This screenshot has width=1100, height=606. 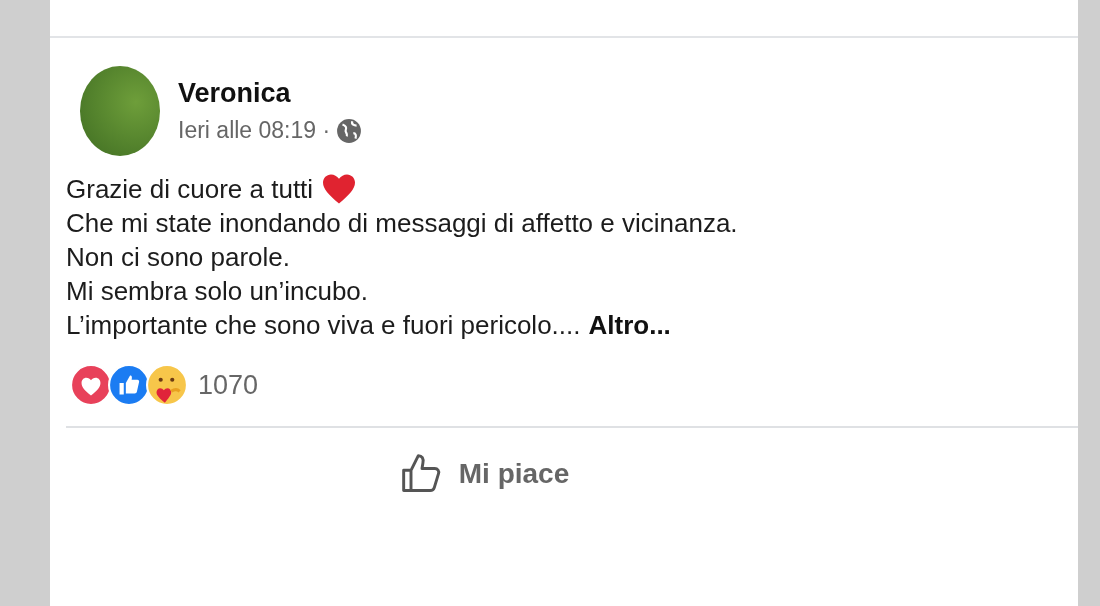 I want to click on post-text-line: Non ci sono parole., so click(x=178, y=257).